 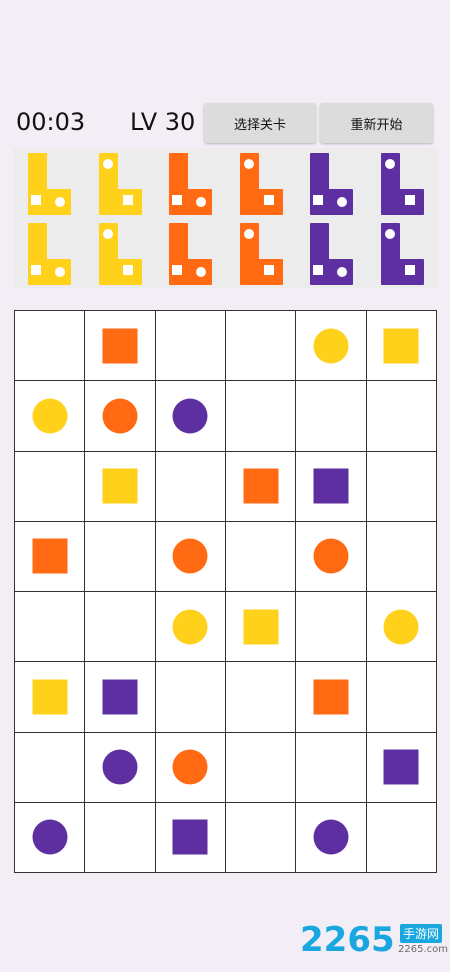 I want to click on watermark-url: 2265.com, so click(x=423, y=949).